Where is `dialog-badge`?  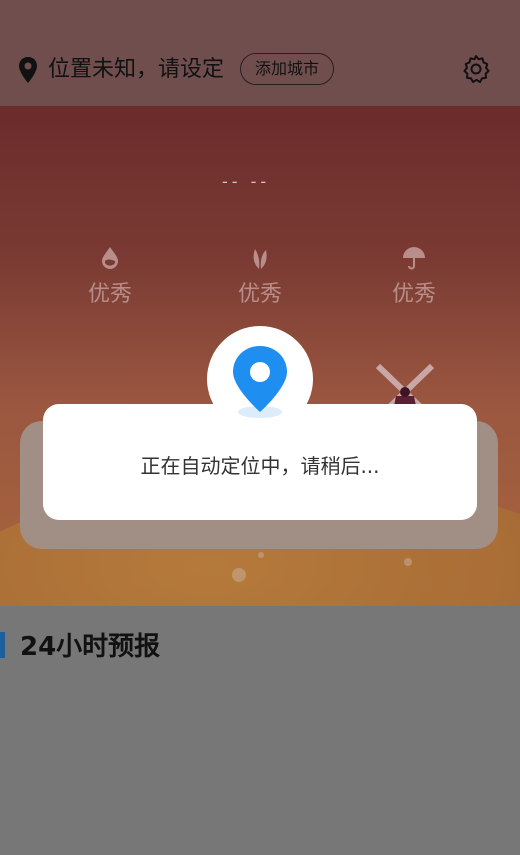 dialog-badge is located at coordinates (260, 379).